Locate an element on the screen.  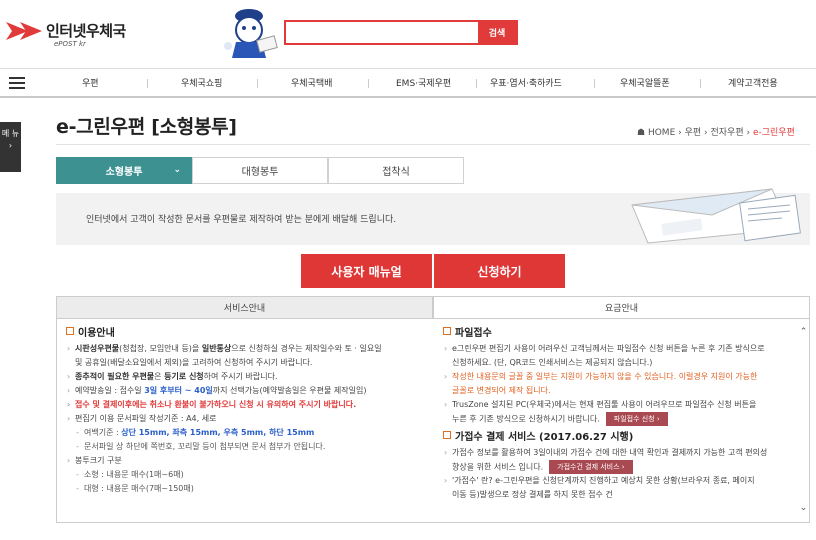
list-item-cont: 및 공휴일(배달소요일에서 제외)을 고려하여 신청하여 주시기 바랍니다. is located at coordinates (194, 362).